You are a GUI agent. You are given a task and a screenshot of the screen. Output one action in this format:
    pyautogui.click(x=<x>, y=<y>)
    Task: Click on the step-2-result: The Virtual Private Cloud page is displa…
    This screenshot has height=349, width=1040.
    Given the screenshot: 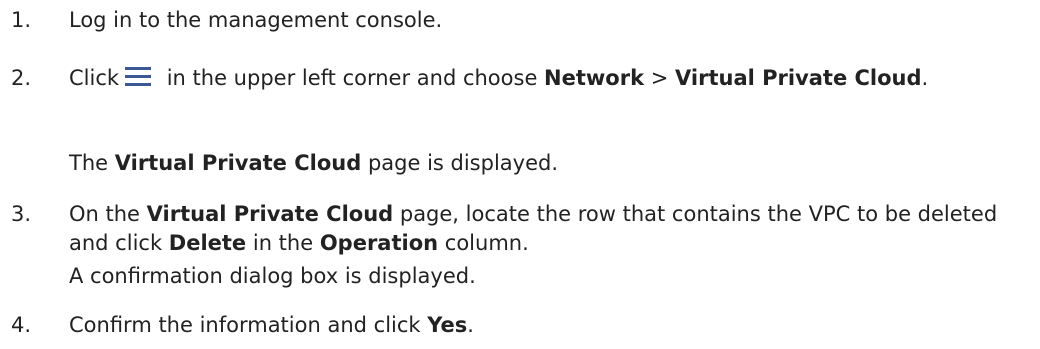 What is the action you would take?
    pyautogui.click(x=544, y=163)
    